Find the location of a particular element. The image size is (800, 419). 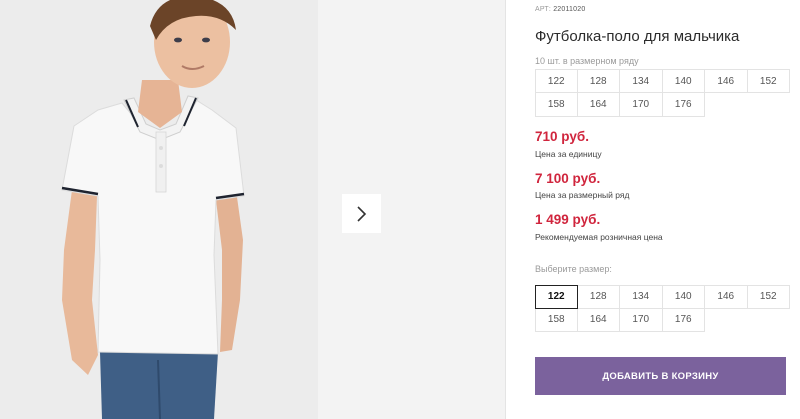

size-option: 134 is located at coordinates (641, 297).